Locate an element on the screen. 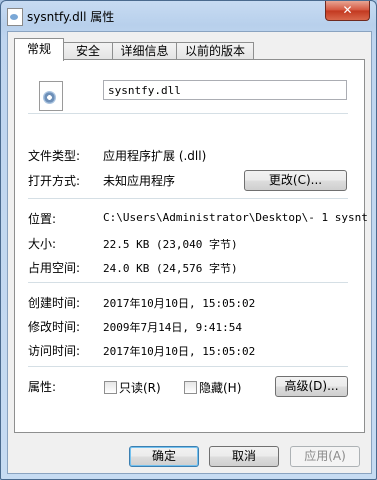  created-value: 2017年10月10日, 15:05:02 is located at coordinates (179, 303).